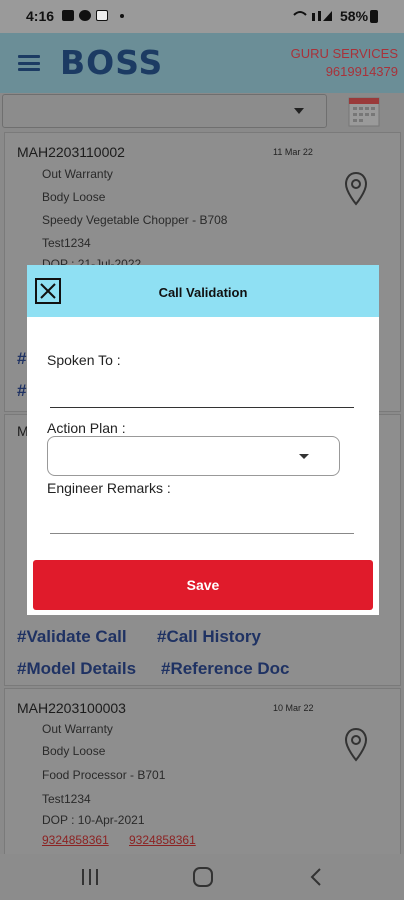  Describe the element at coordinates (193, 456) in the screenshot. I see `action-plan-select` at that location.